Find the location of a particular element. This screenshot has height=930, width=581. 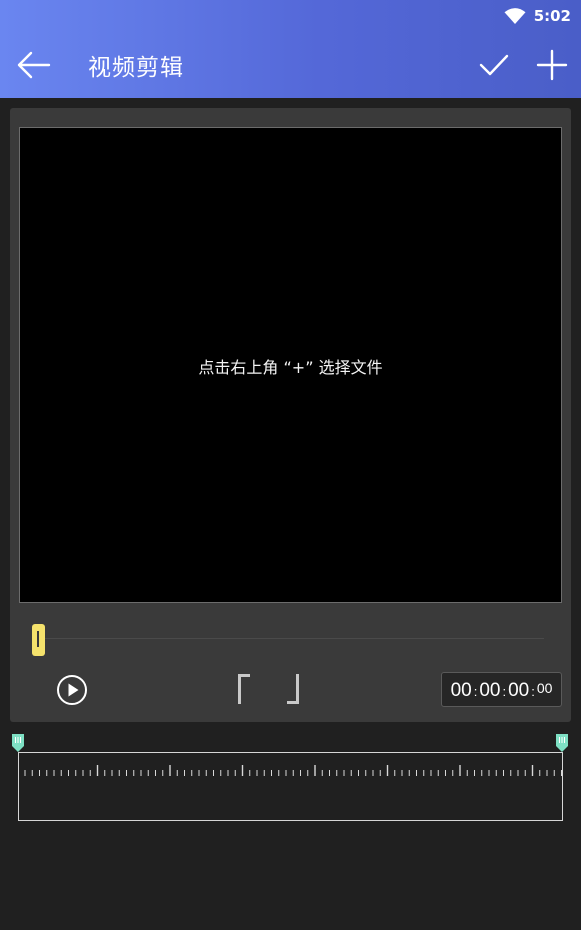

app-bar: 5:02 视频剪辑 is located at coordinates (290, 49).